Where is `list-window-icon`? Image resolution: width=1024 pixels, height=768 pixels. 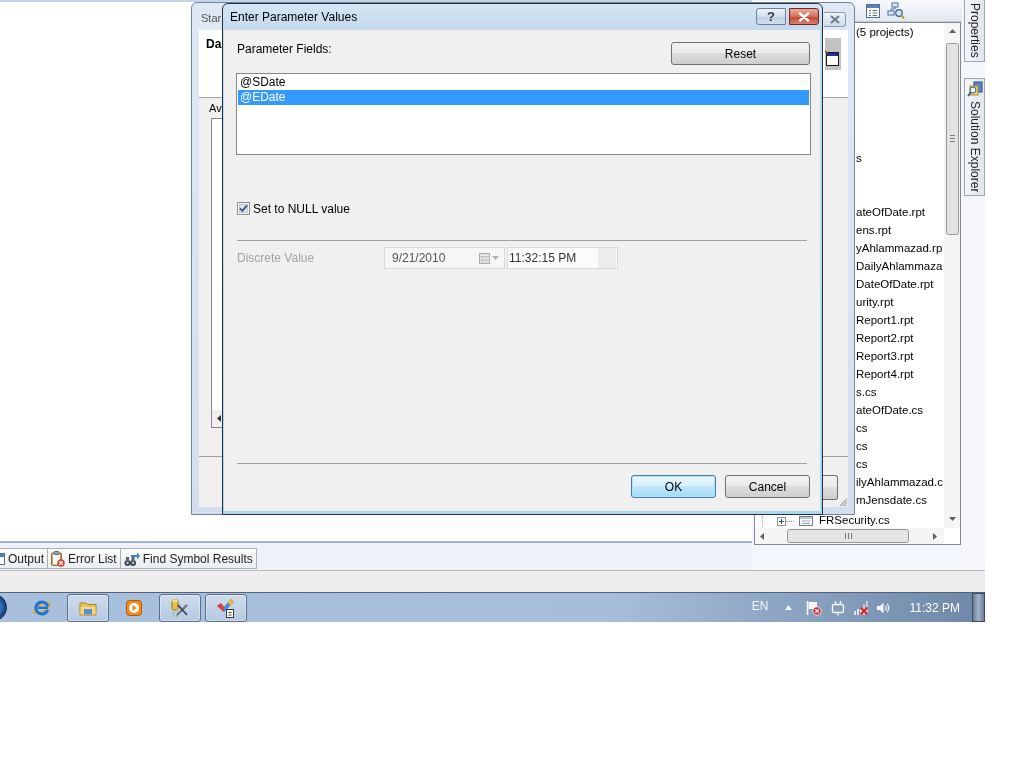
list-window-icon is located at coordinates (873, 10).